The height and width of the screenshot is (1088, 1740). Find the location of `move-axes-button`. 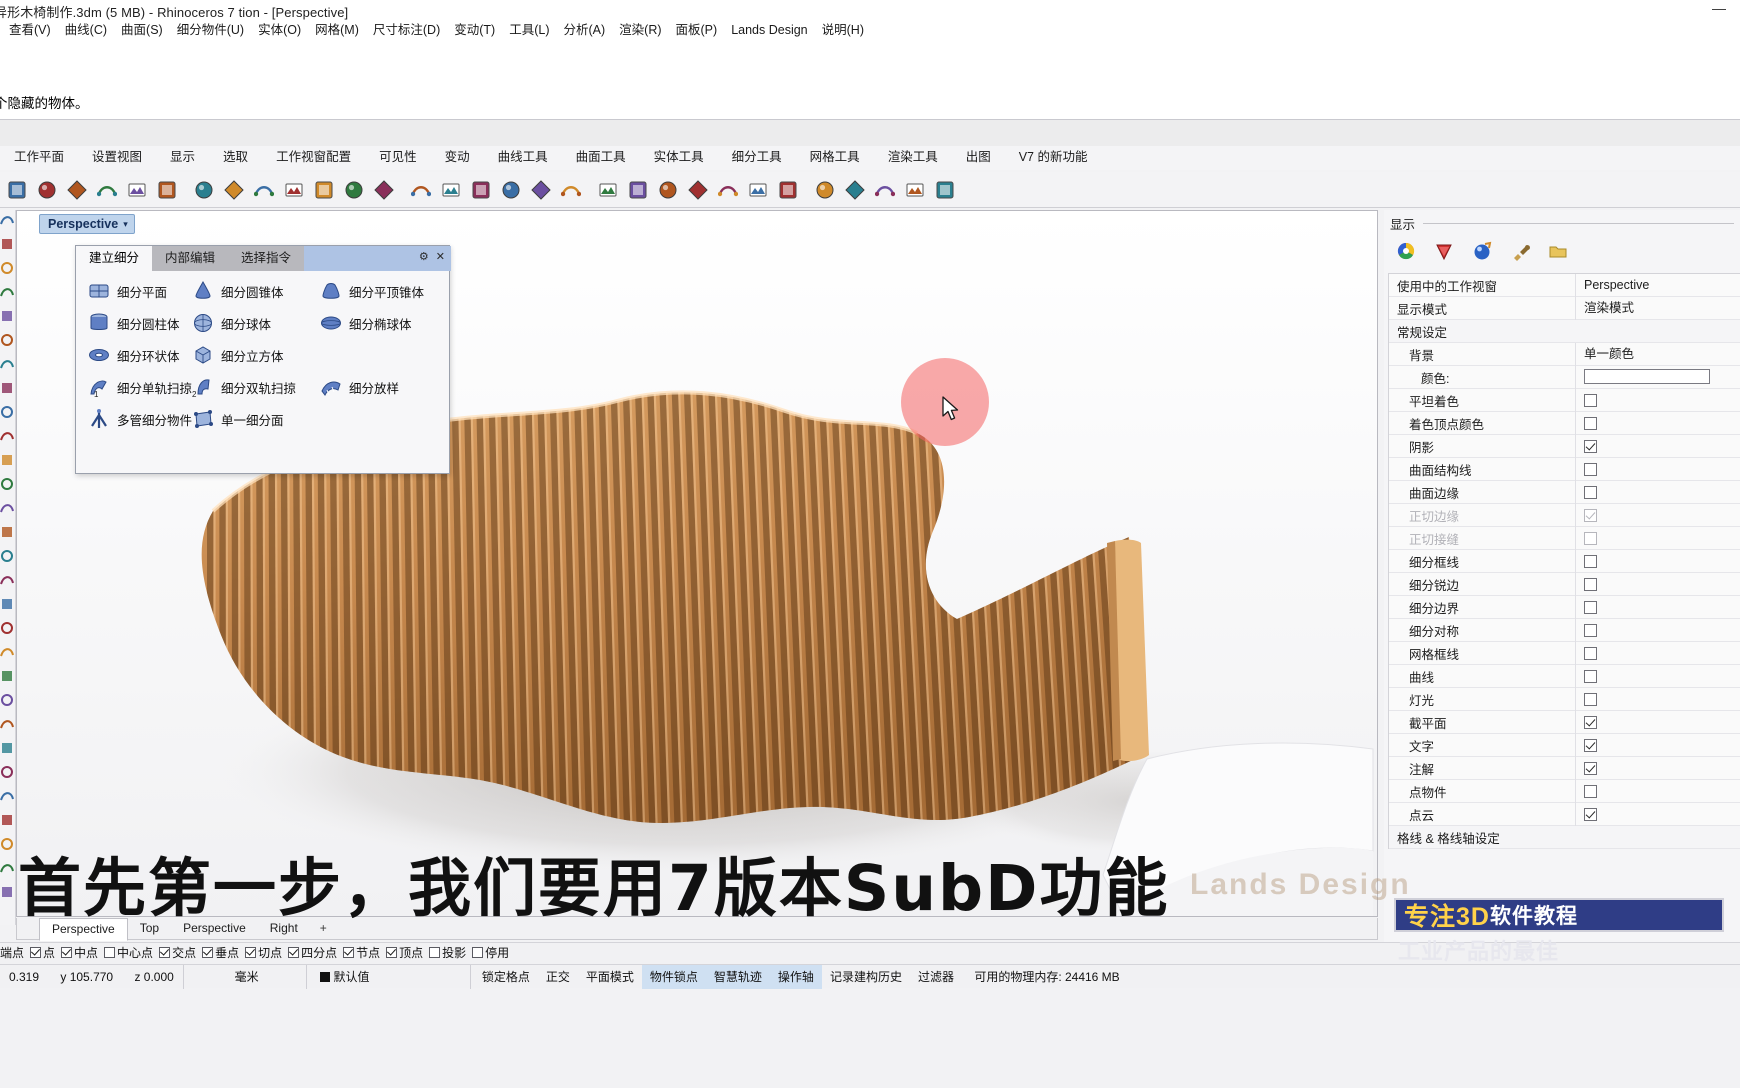

move-axes-button is located at coordinates (264, 190).